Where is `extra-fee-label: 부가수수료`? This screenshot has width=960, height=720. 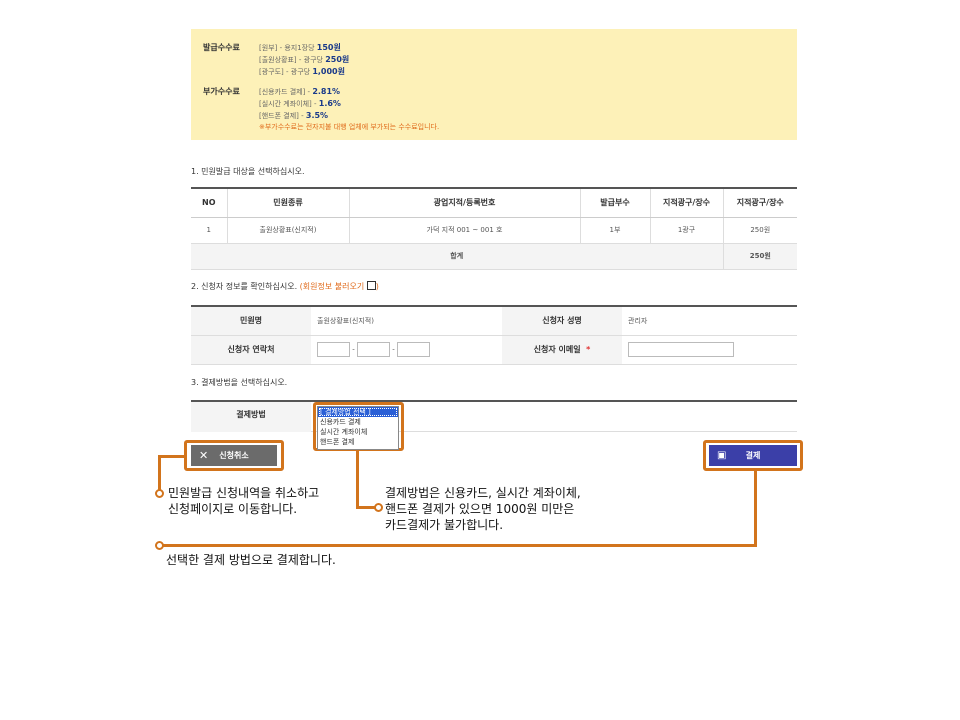 extra-fee-label: 부가수수료 is located at coordinates (221, 91).